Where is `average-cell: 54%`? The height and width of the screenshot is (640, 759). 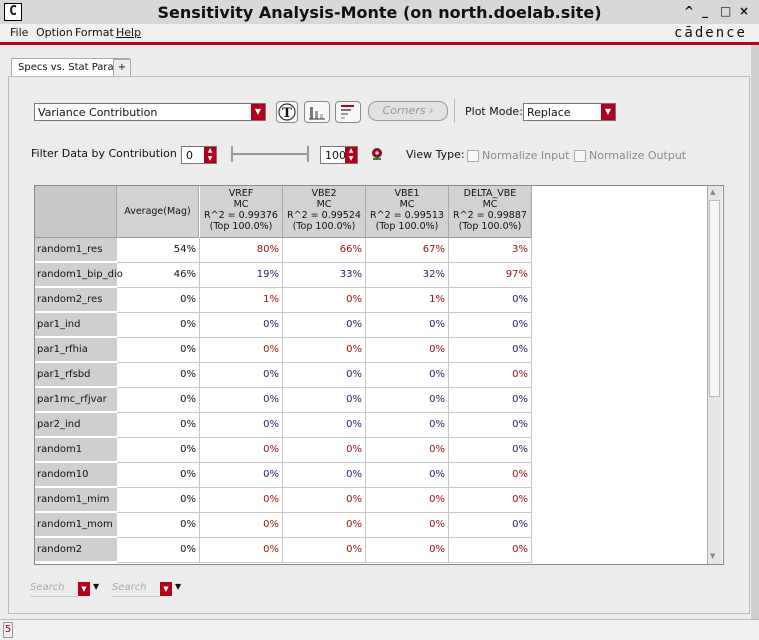
average-cell: 54% is located at coordinates (158, 250).